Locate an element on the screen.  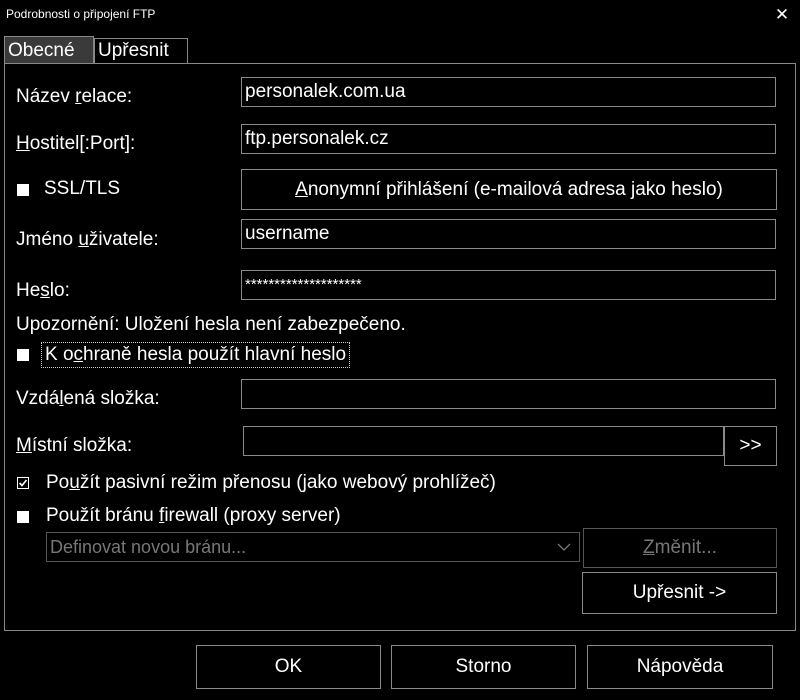
password-input: ******************** is located at coordinates (508, 285).